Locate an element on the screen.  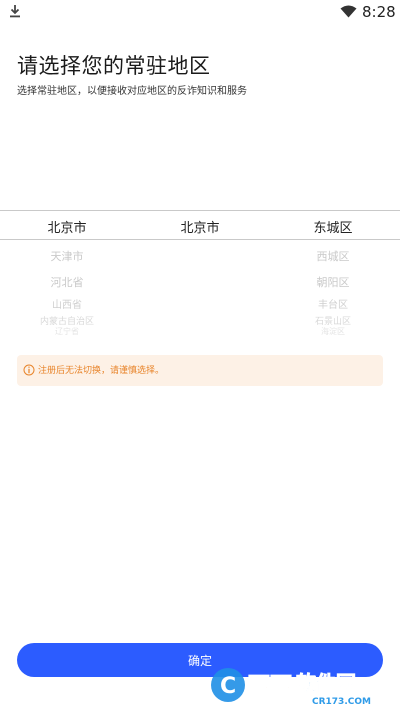
picker-selection-top-line is located at coordinates (200, 210).